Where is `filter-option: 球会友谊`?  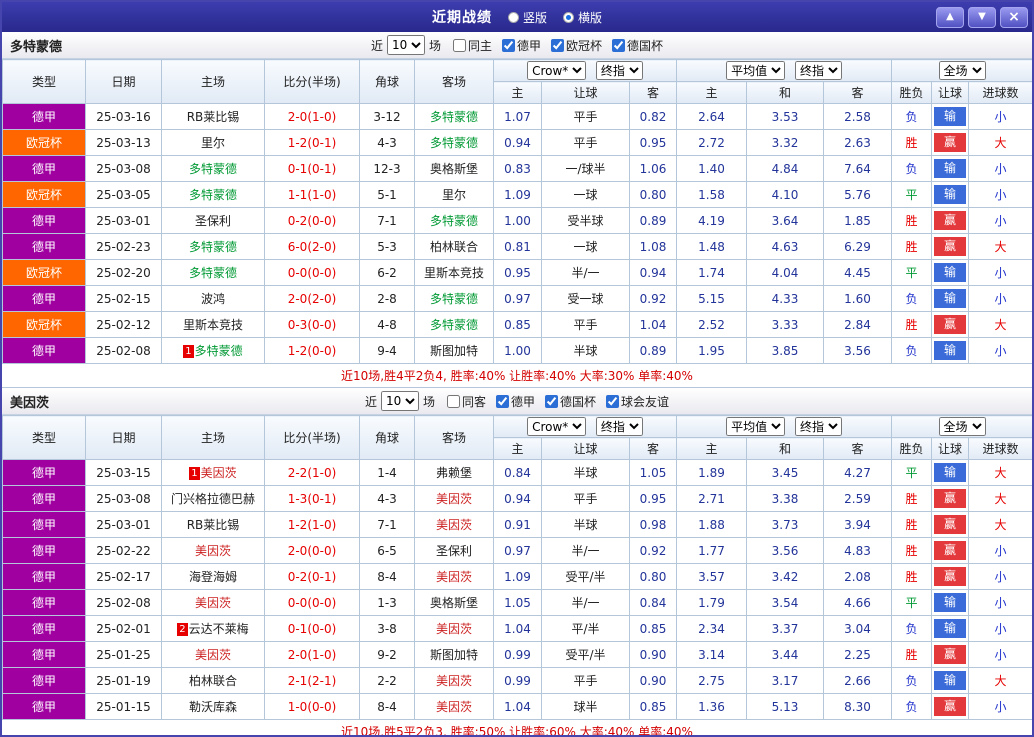
filter-option: 球会友谊 is located at coordinates (637, 401).